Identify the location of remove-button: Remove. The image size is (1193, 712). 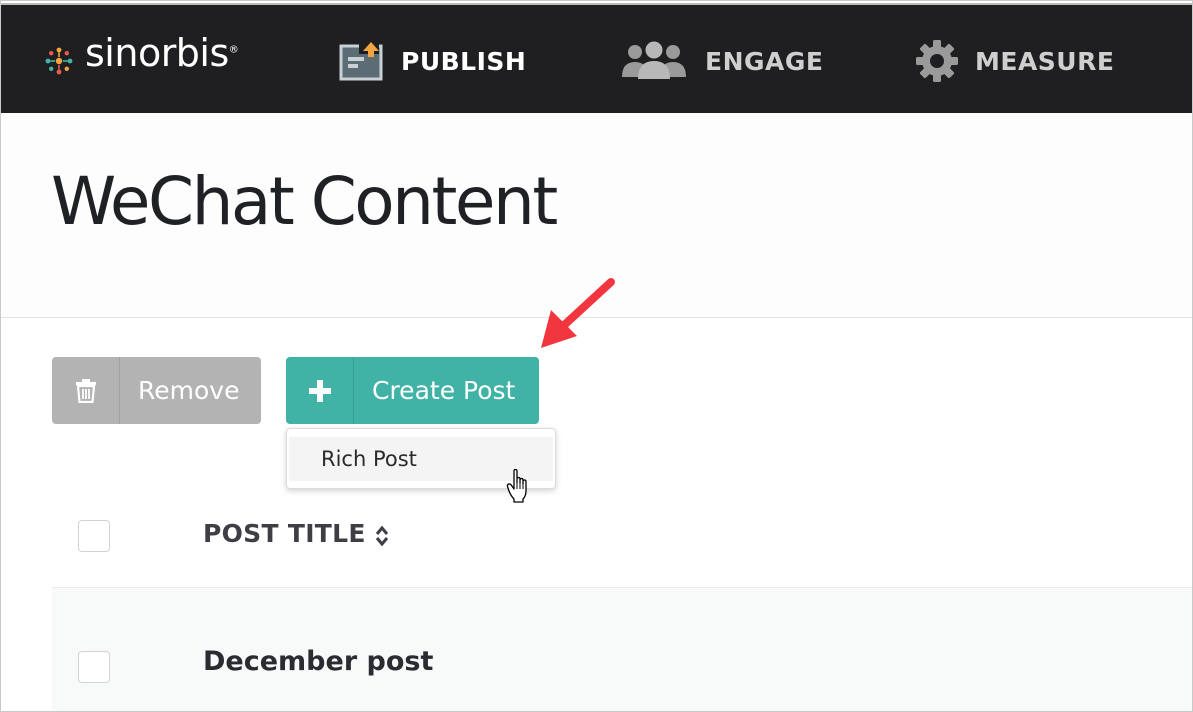
(156, 390).